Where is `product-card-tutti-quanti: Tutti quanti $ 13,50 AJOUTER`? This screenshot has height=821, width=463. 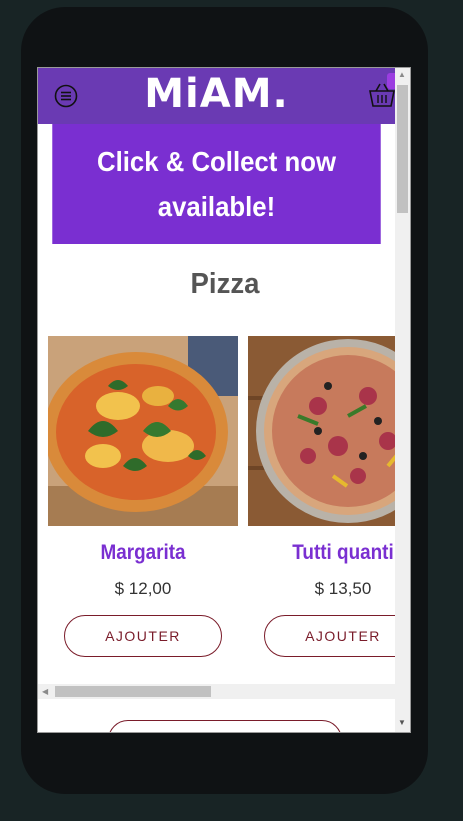 product-card-tutti-quanti: Tutti quanti $ 13,50 AJOUTER is located at coordinates (329, 496).